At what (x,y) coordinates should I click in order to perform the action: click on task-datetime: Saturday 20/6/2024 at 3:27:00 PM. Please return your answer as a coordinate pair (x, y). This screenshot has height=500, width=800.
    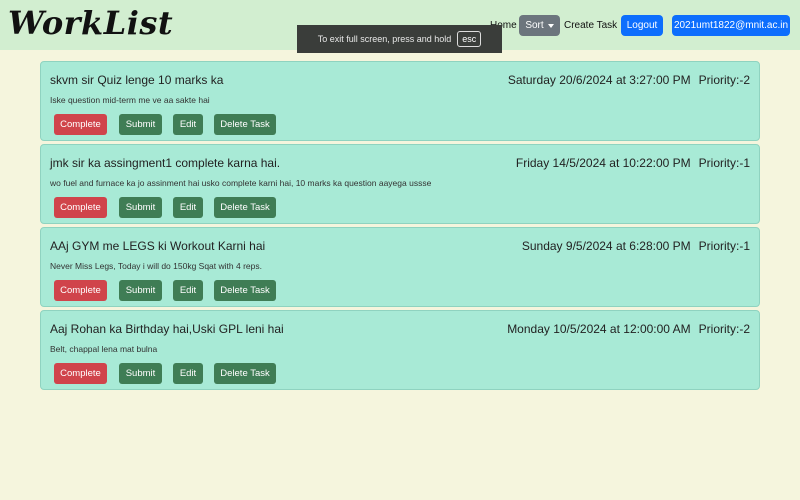
    Looking at the image, I should click on (599, 80).